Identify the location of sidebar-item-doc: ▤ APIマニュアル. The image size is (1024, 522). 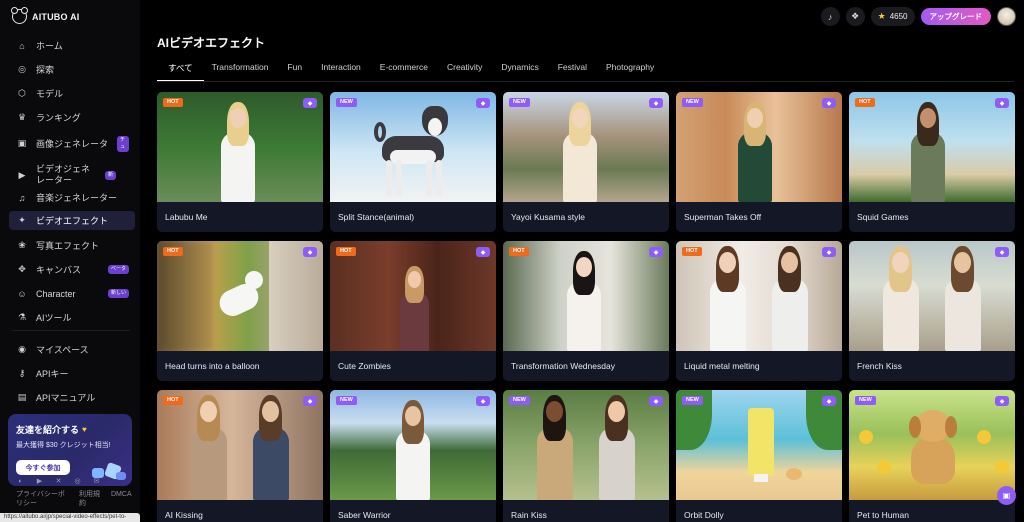
(72, 397).